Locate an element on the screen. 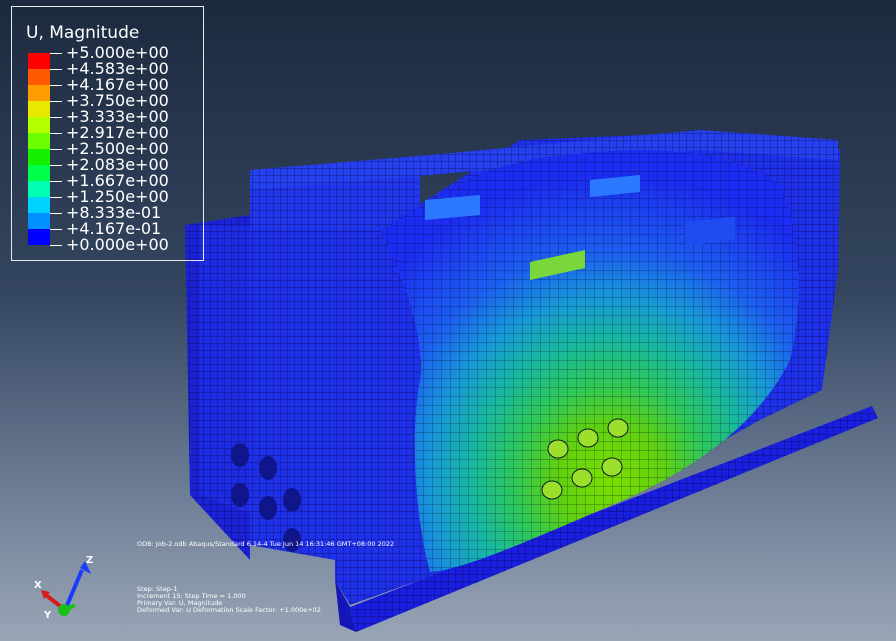 The height and width of the screenshot is (641, 896). legend-title: U, Magnitude is located at coordinates (83, 33).